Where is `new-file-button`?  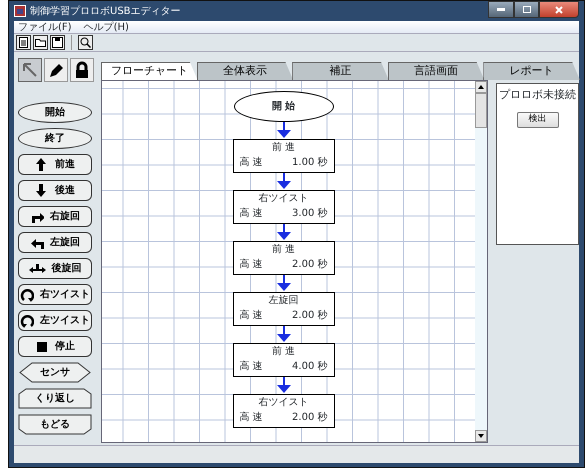
new-file-button is located at coordinates (23, 42).